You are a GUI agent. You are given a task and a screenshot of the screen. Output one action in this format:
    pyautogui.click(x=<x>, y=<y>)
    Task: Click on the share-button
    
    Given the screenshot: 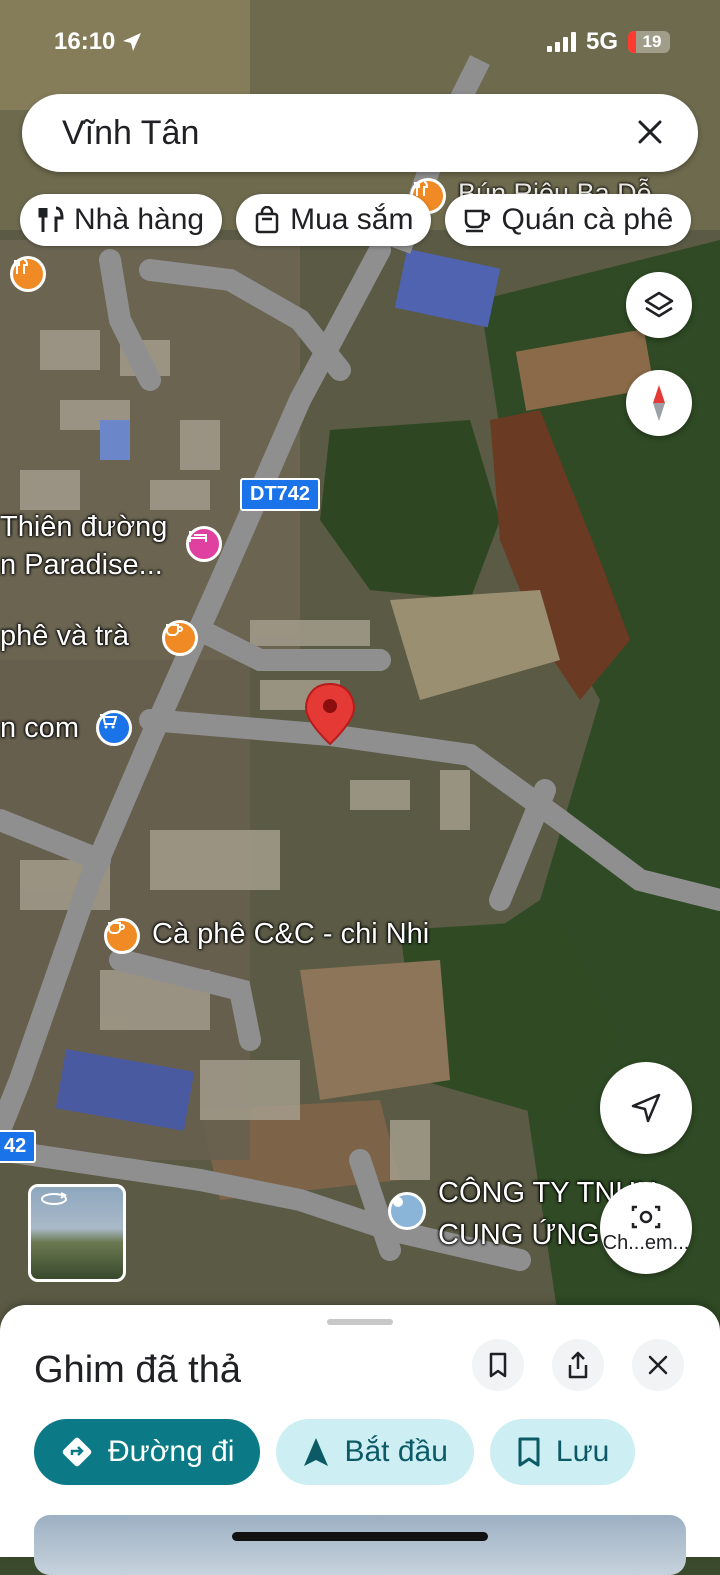 What is the action you would take?
    pyautogui.click(x=578, y=1365)
    